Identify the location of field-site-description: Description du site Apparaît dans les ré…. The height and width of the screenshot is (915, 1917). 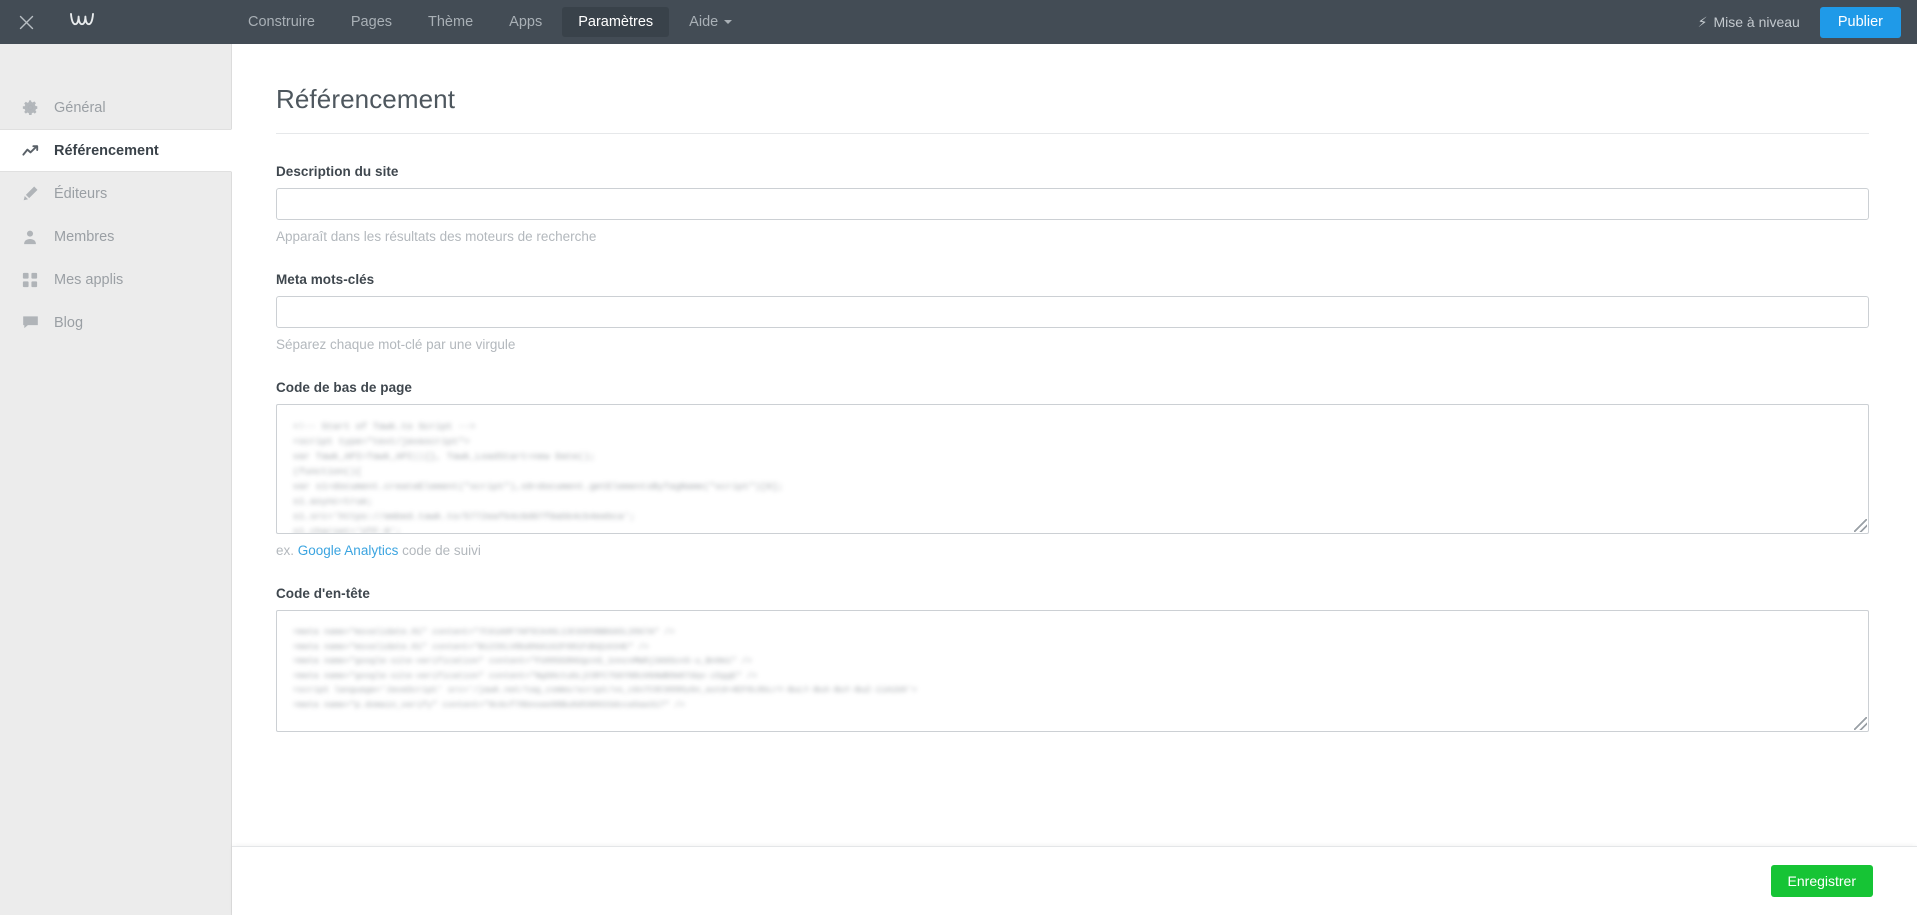
(1072, 204).